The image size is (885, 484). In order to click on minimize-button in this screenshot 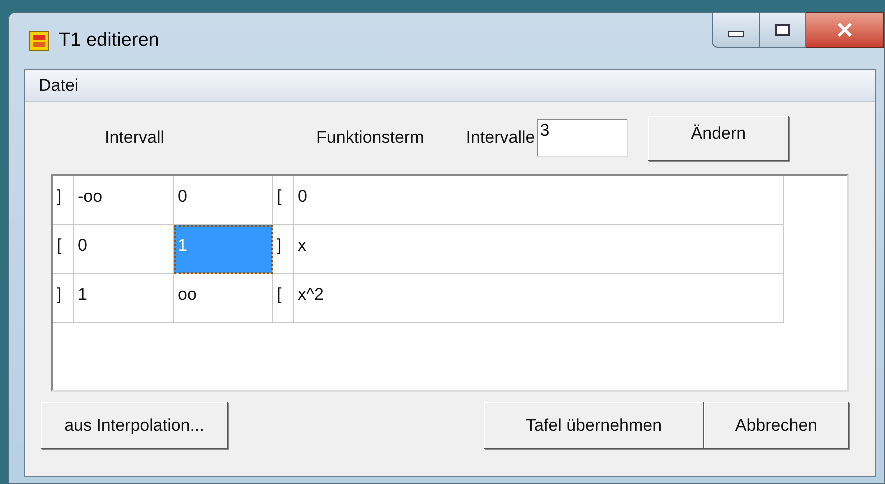, I will do `click(736, 30)`.